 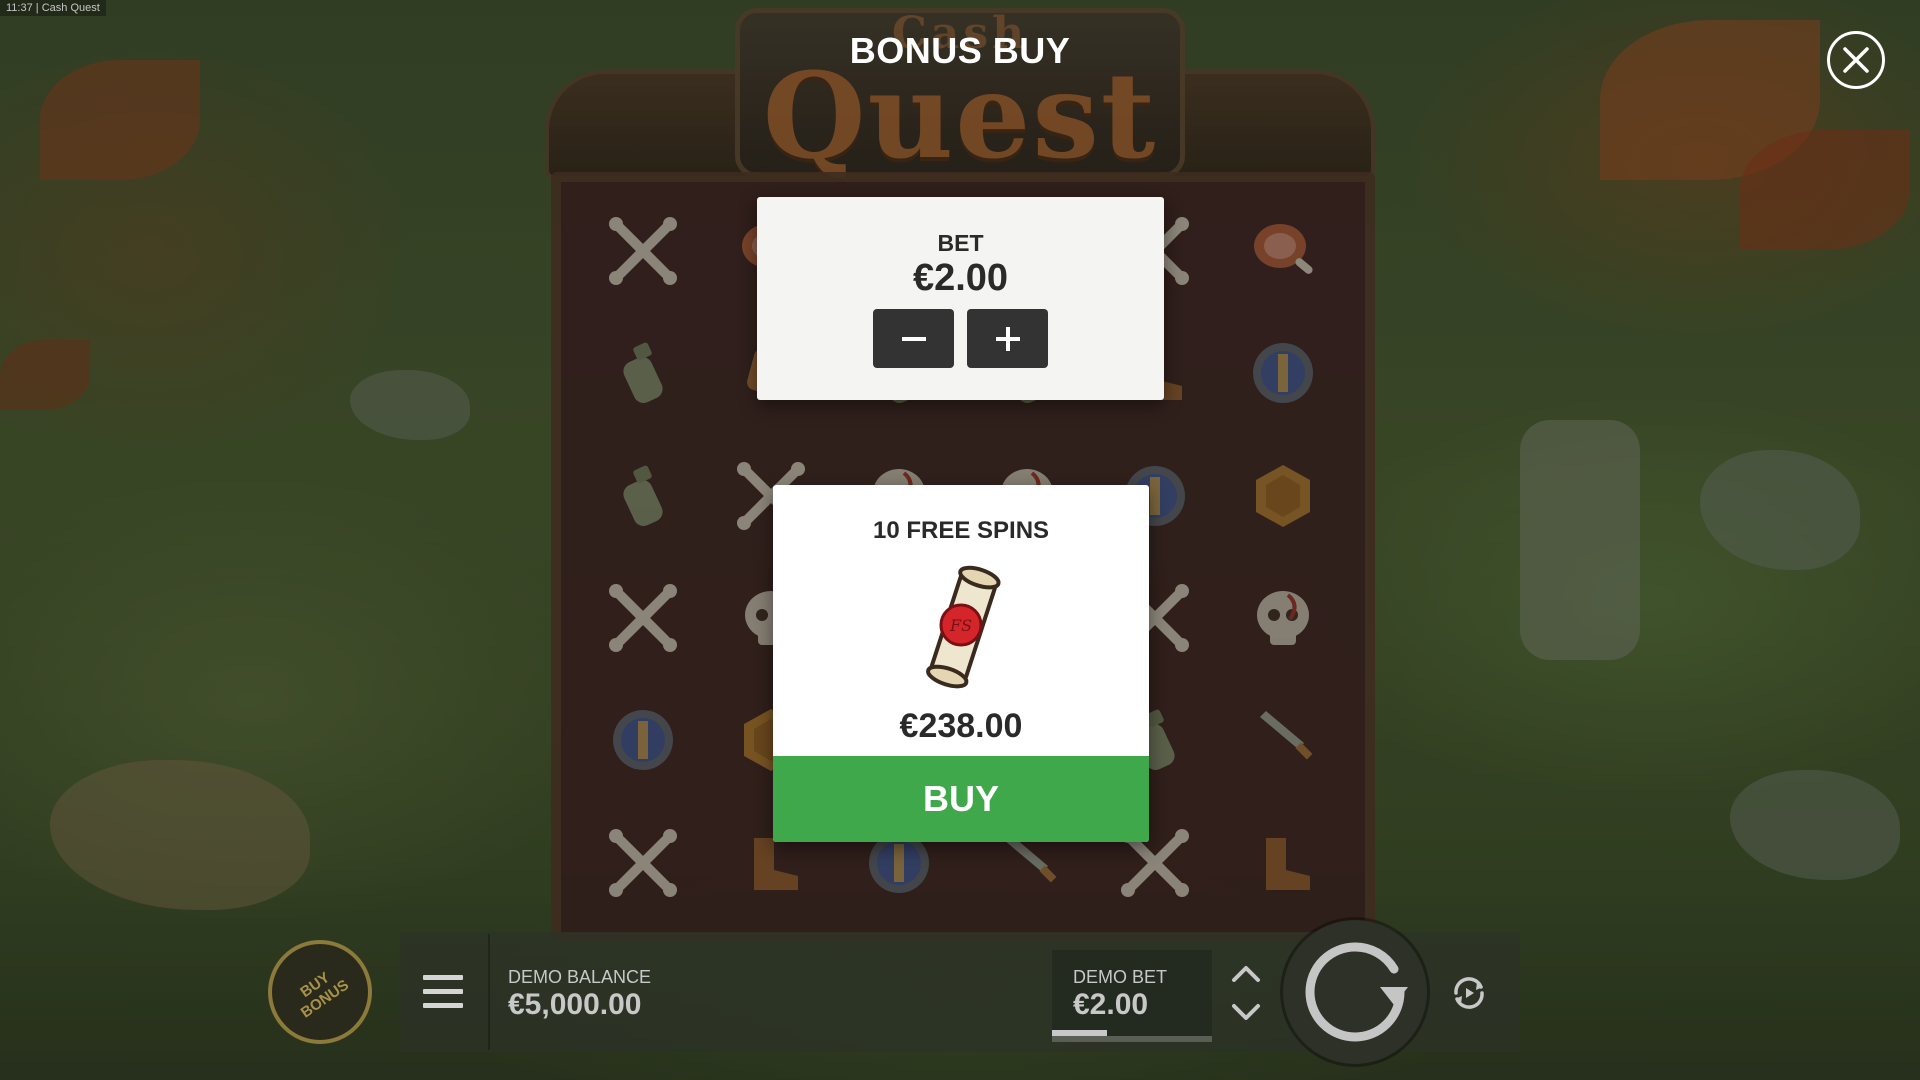 I want to click on close-button, so click(x=1856, y=60).